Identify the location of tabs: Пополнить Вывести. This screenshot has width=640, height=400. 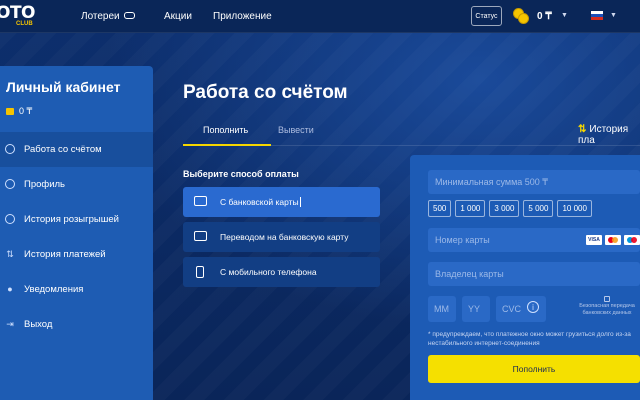
(411, 131).